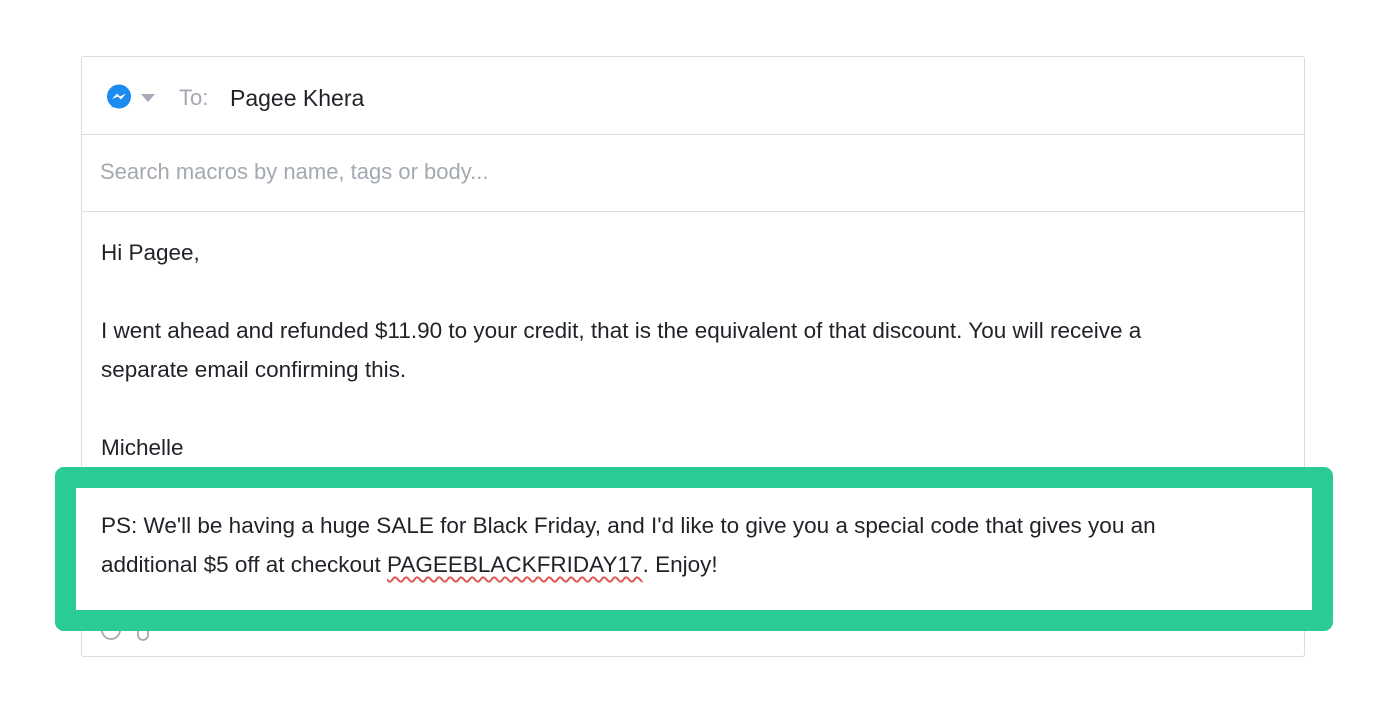 The height and width of the screenshot is (728, 1384). Describe the element at coordinates (119, 97) in the screenshot. I see `messenger-icon` at that location.